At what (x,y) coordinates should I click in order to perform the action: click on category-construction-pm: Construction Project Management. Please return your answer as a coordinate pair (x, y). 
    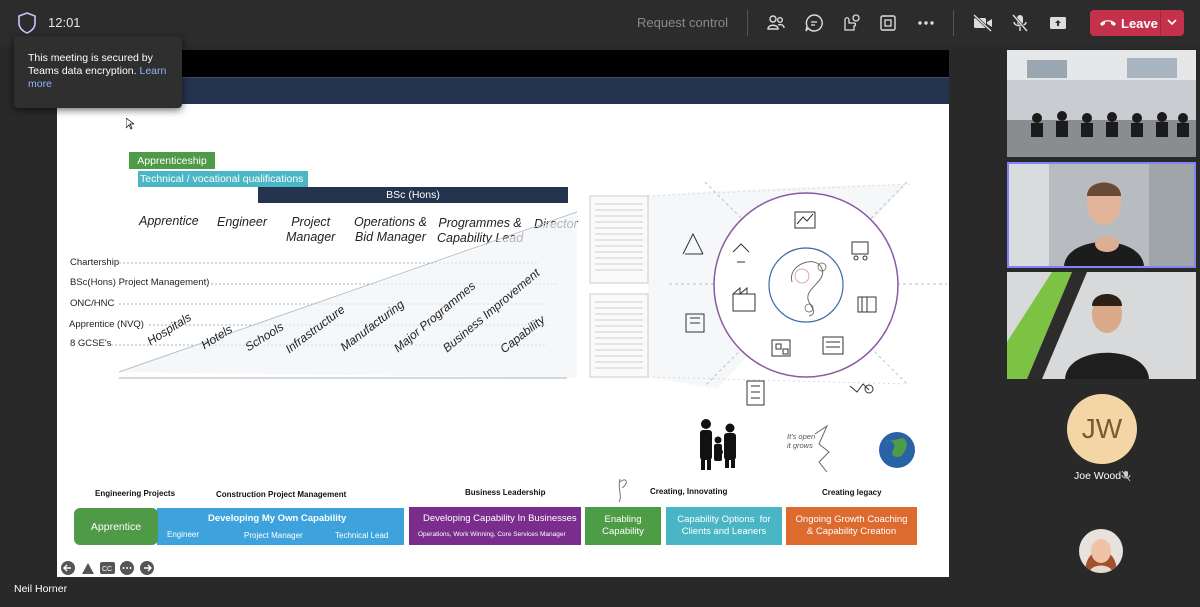
    Looking at the image, I should click on (281, 494).